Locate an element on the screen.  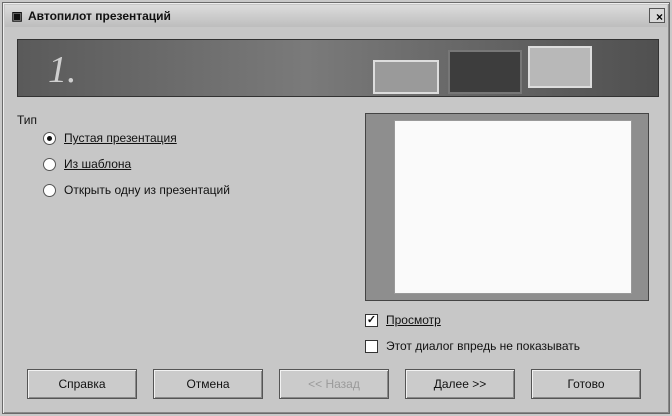
dont-show-checkbox is located at coordinates (371, 346).